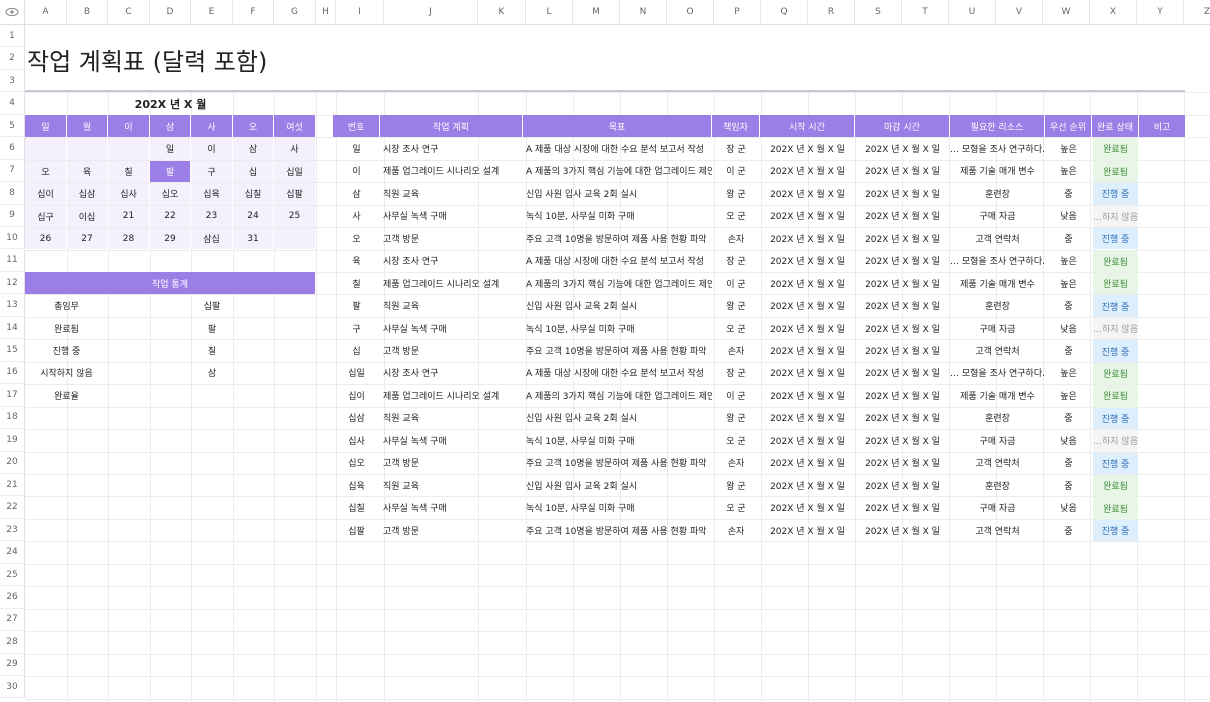  What do you see at coordinates (356, 283) in the screenshot?
I see `task-no-cell: 칠` at bounding box center [356, 283].